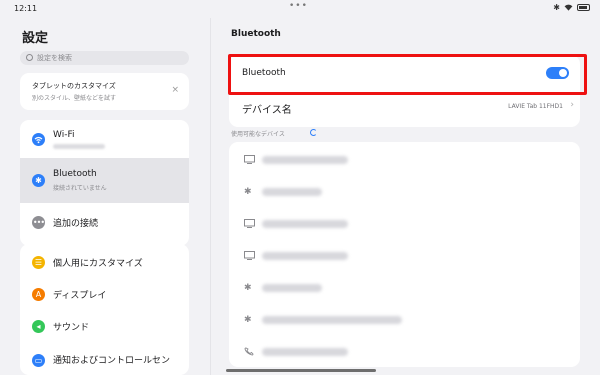  What do you see at coordinates (267, 110) in the screenshot?
I see `device-name-label: デバイス名` at bounding box center [267, 110].